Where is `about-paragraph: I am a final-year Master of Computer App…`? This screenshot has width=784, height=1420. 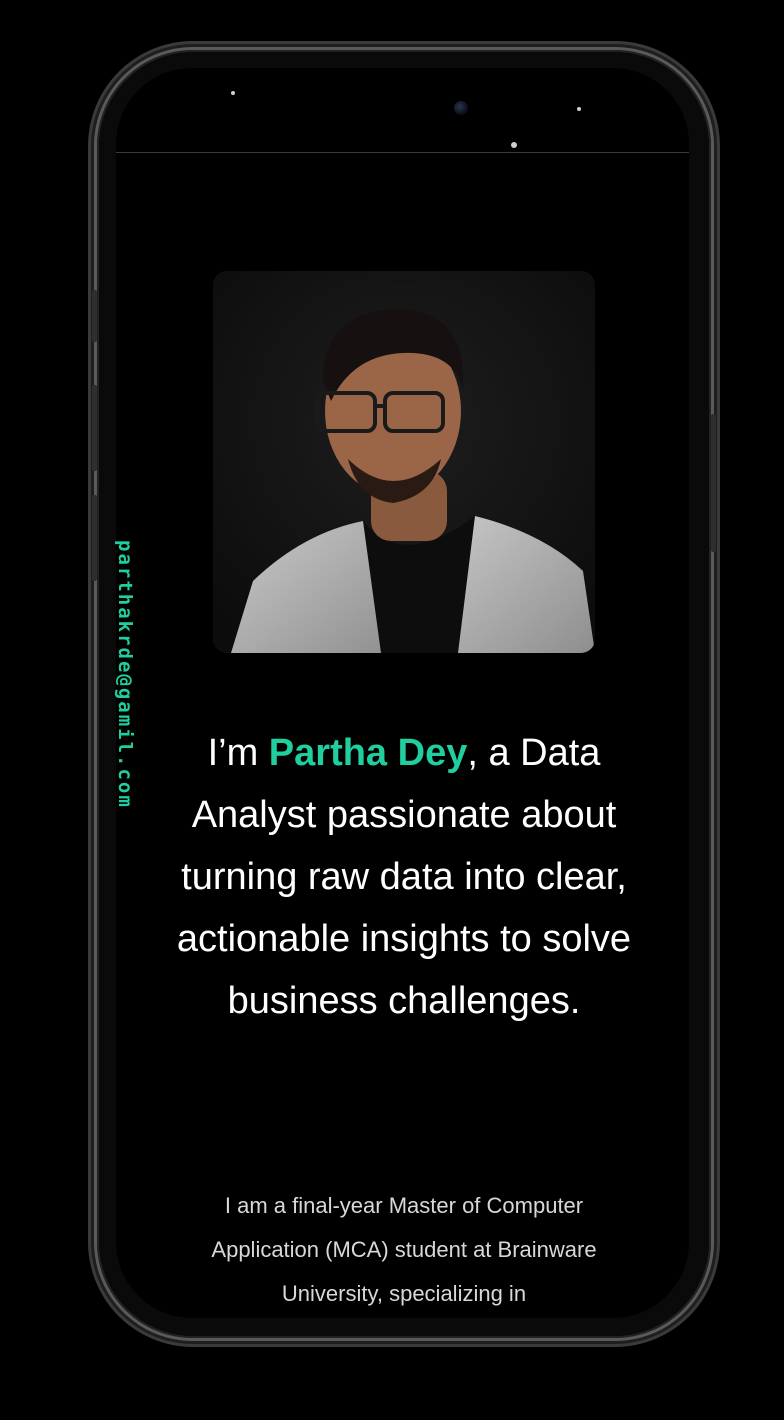
about-paragraph: I am a final-year Master of Computer App… is located at coordinates (404, 1249).